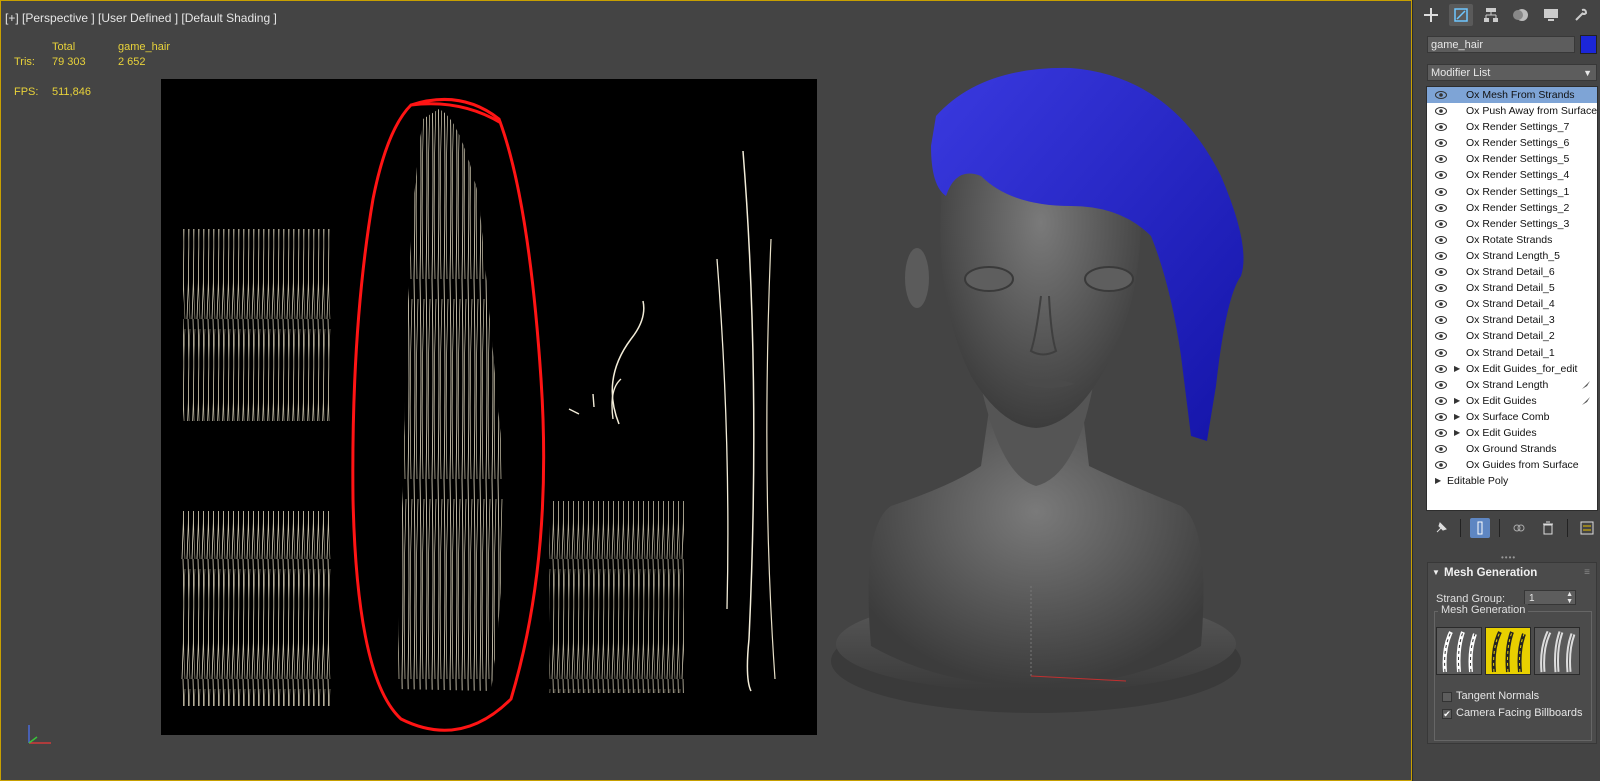 Image resolution: width=1600 pixels, height=781 pixels. What do you see at coordinates (1512, 95) in the screenshot?
I see `modifier-stack-item: Ox Mesh From Strands` at bounding box center [1512, 95].